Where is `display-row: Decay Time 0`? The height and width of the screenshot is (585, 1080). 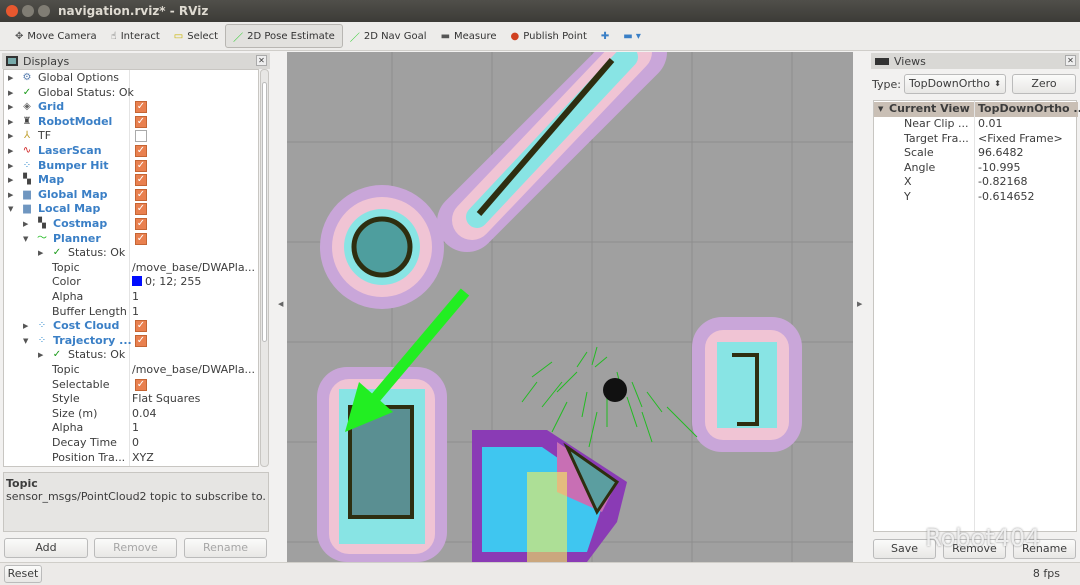 display-row: Decay Time 0 is located at coordinates (131, 443).